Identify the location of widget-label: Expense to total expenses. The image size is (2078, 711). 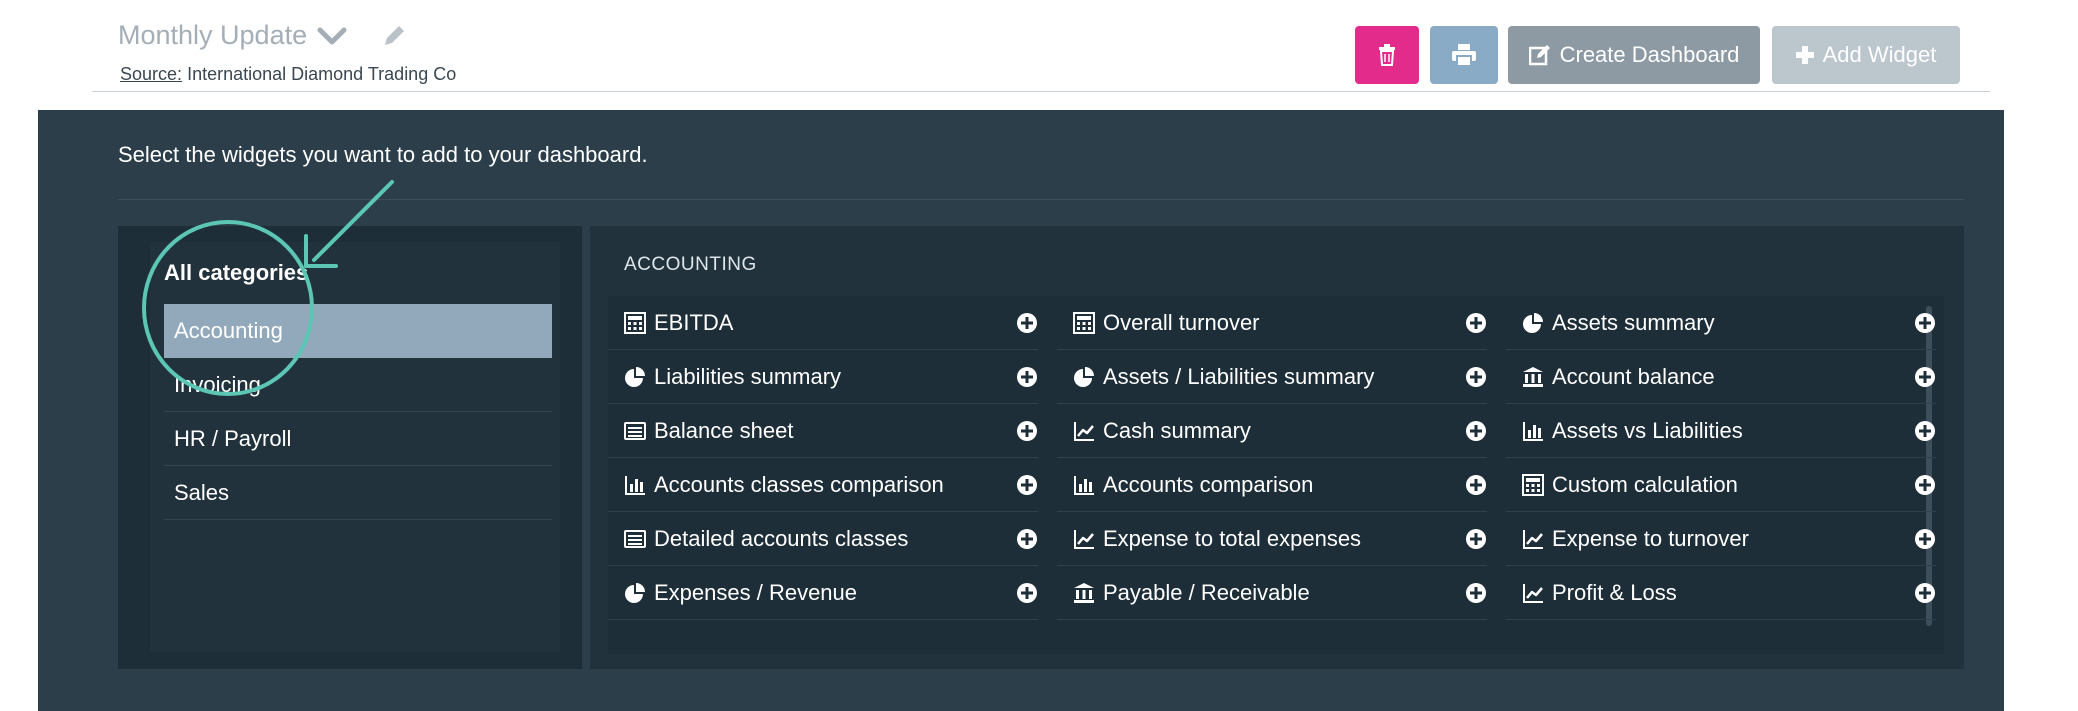
(1232, 538).